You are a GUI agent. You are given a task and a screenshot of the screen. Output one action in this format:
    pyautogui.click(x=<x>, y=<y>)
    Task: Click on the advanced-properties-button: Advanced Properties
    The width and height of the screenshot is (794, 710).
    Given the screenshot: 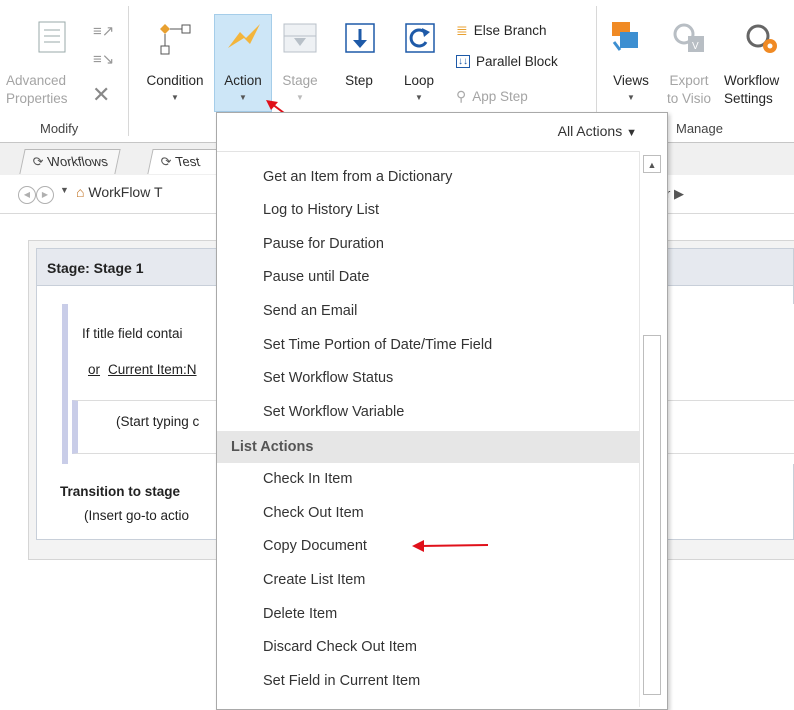 What is the action you would take?
    pyautogui.click(x=37, y=90)
    